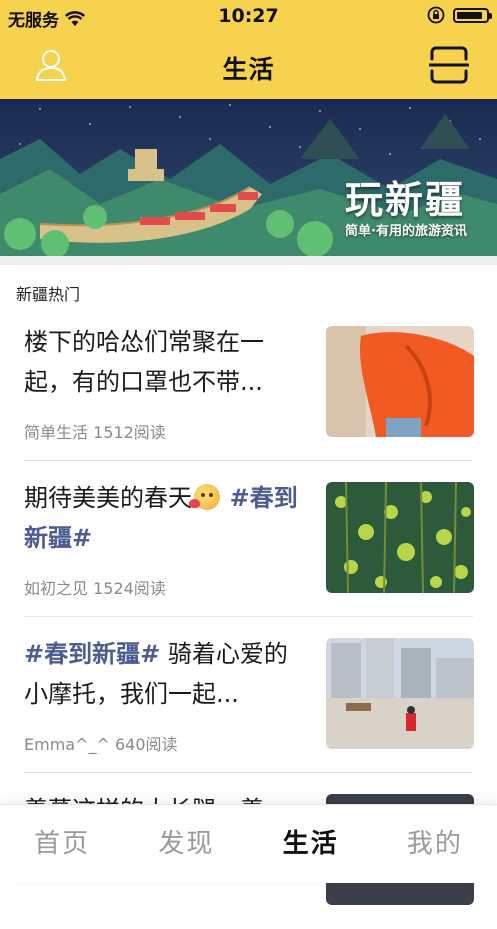 This screenshot has height=929, width=497. Describe the element at coordinates (95, 432) in the screenshot. I see `article-meta: 简单生活 1512阅读` at that location.